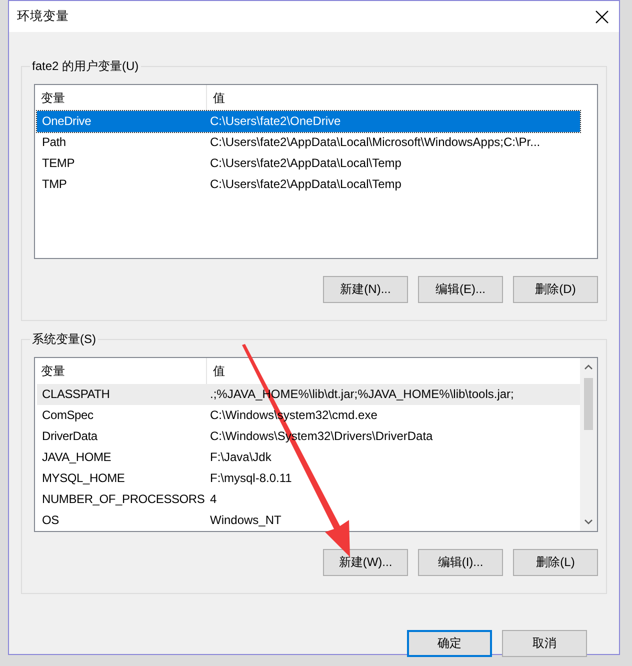 The width and height of the screenshot is (632, 666). I want to click on dialog-button: 确定, so click(449, 643).